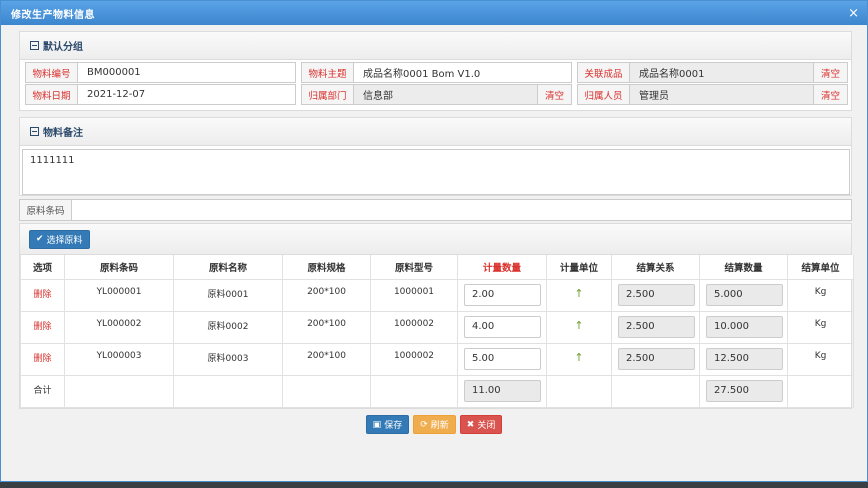 Image resolution: width=868 pixels, height=488 pixels. Describe the element at coordinates (462, 72) in the screenshot. I see `material-subject-input: 成品名称0001 Bom V1.0` at that location.